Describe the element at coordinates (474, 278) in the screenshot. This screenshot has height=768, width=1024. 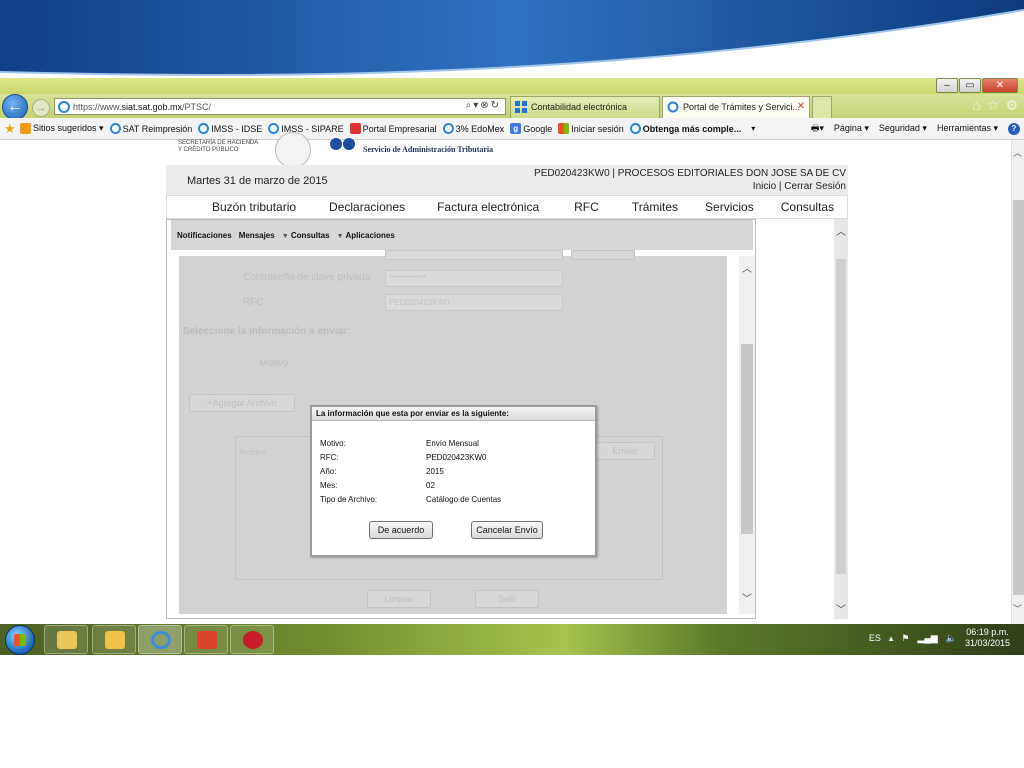
I see `private-key-password-field: ************` at that location.